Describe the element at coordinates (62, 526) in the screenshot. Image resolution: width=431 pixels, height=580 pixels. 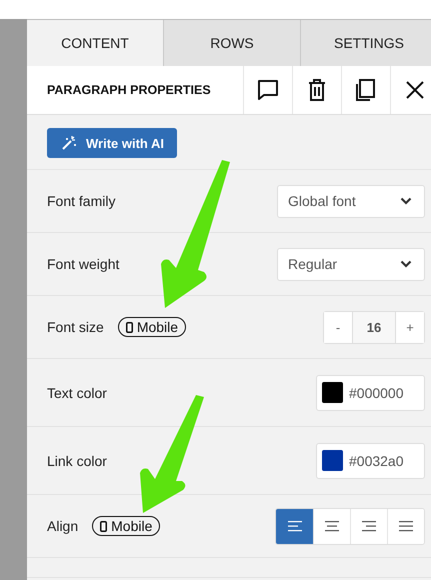
I see `property-label: Align` at that location.